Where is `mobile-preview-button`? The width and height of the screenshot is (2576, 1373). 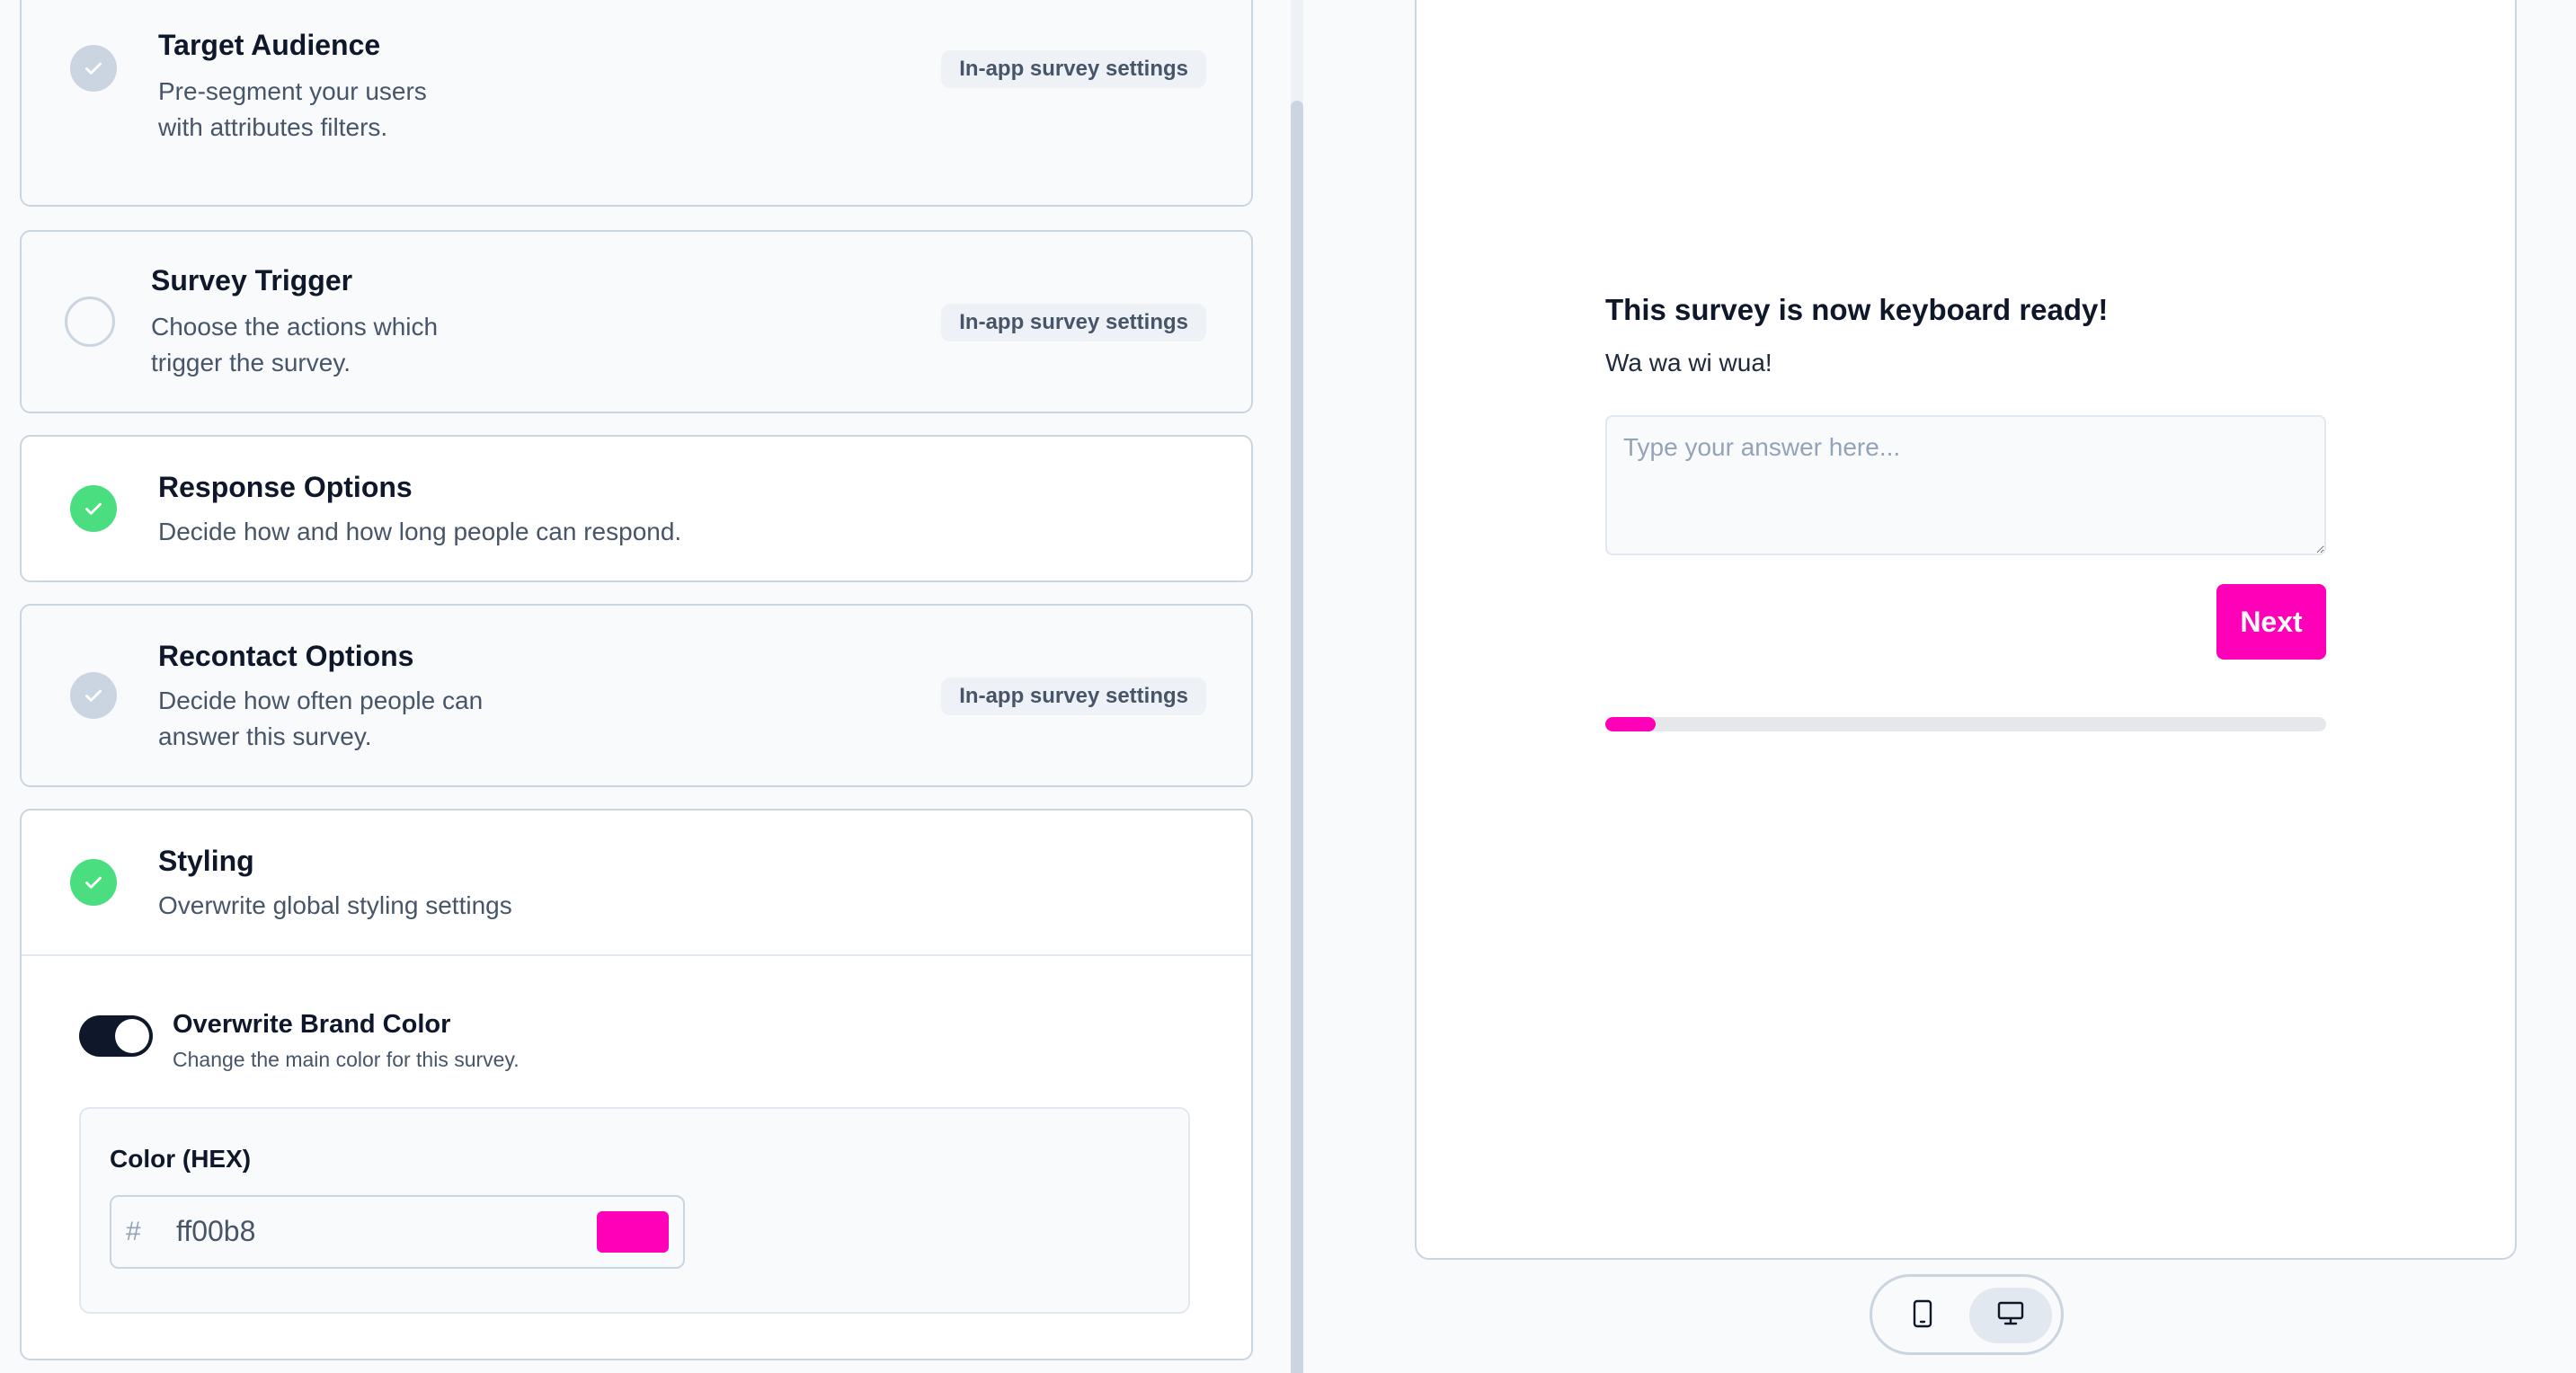 mobile-preview-button is located at coordinates (1922, 1316).